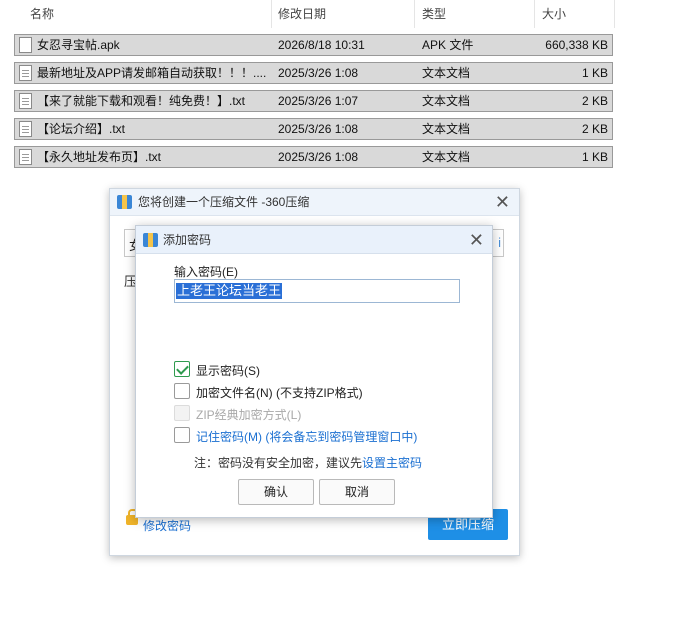 This screenshot has height=624, width=687. Describe the element at coordinates (321, 45) in the screenshot. I see `file-modified: 2026/8/18 10:31` at that location.